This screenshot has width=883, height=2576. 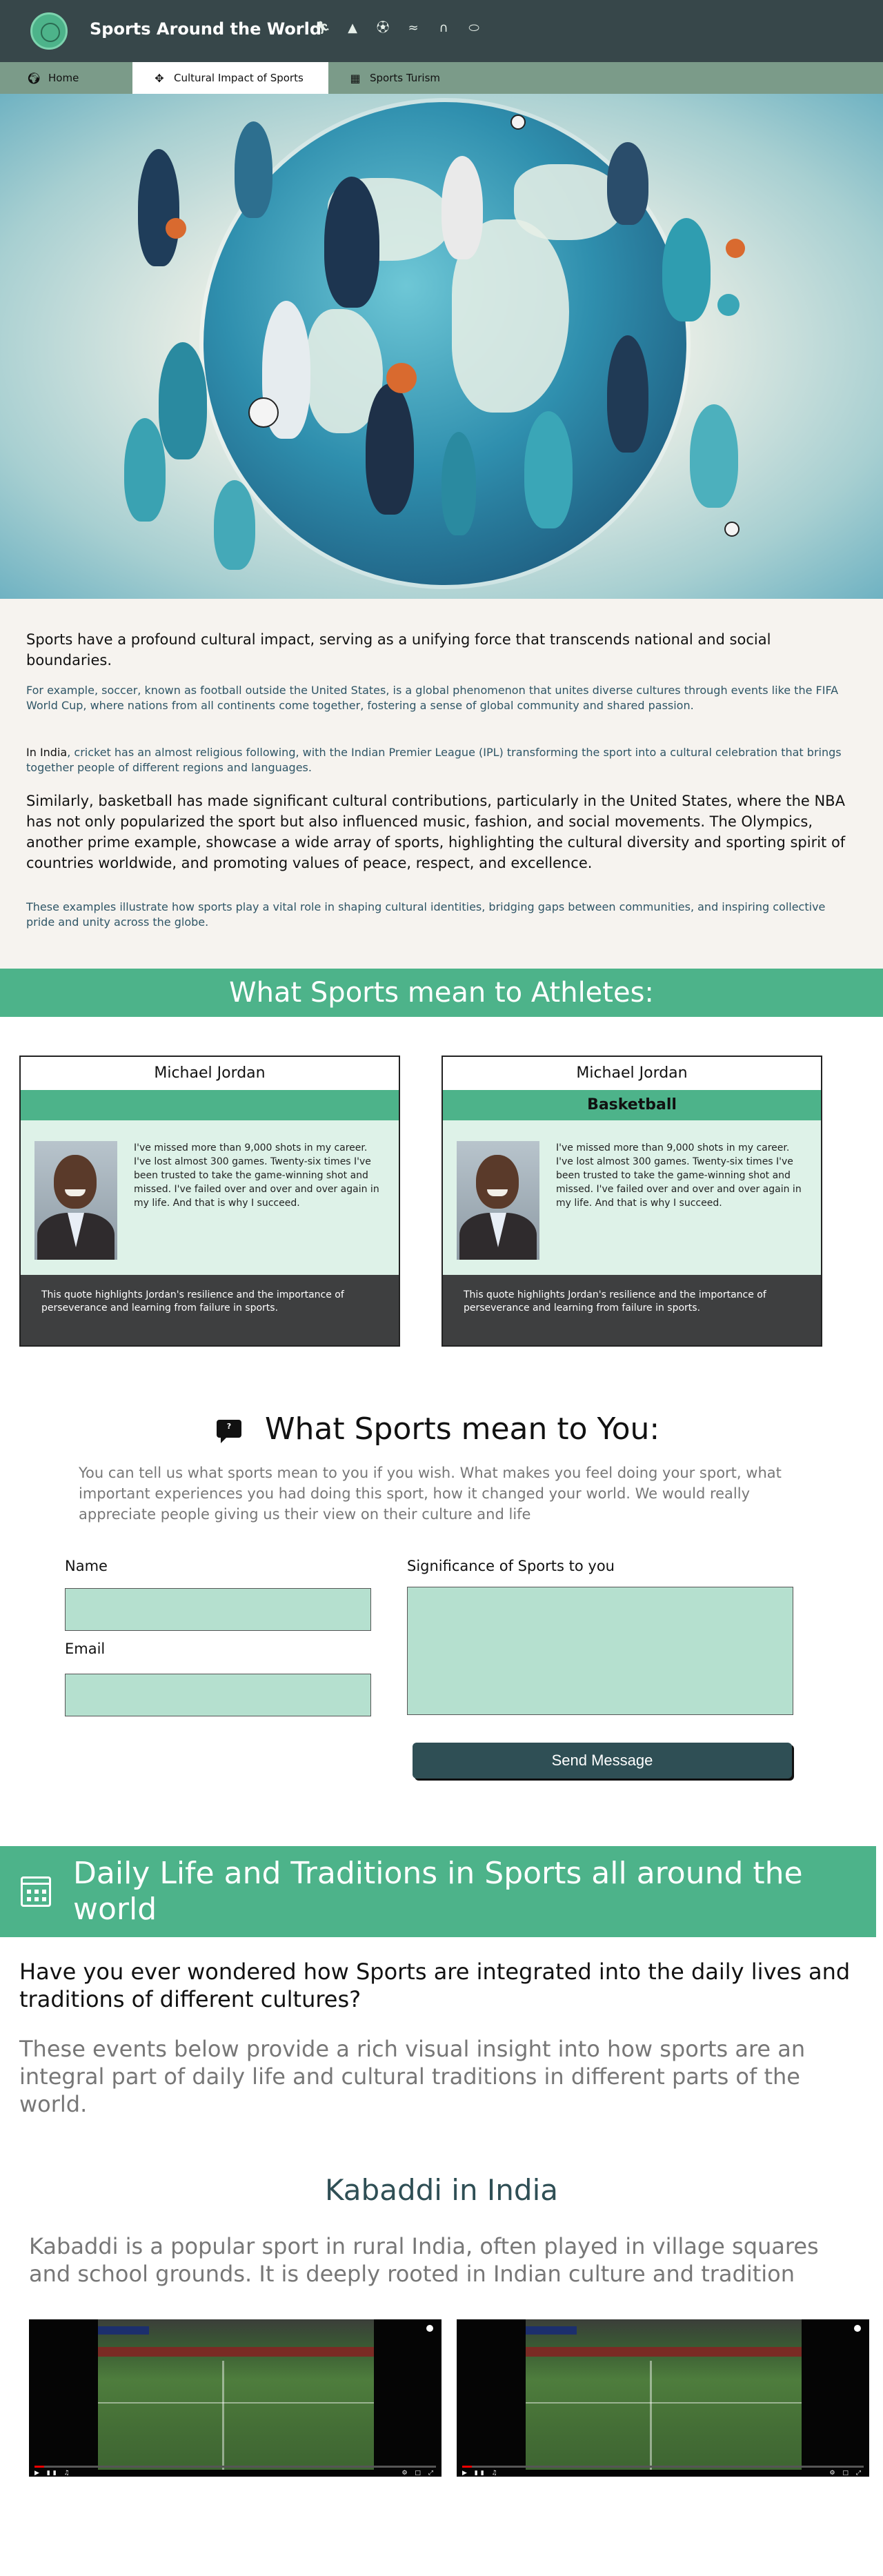 What do you see at coordinates (218, 1695) in the screenshot?
I see `email-field` at bounding box center [218, 1695].